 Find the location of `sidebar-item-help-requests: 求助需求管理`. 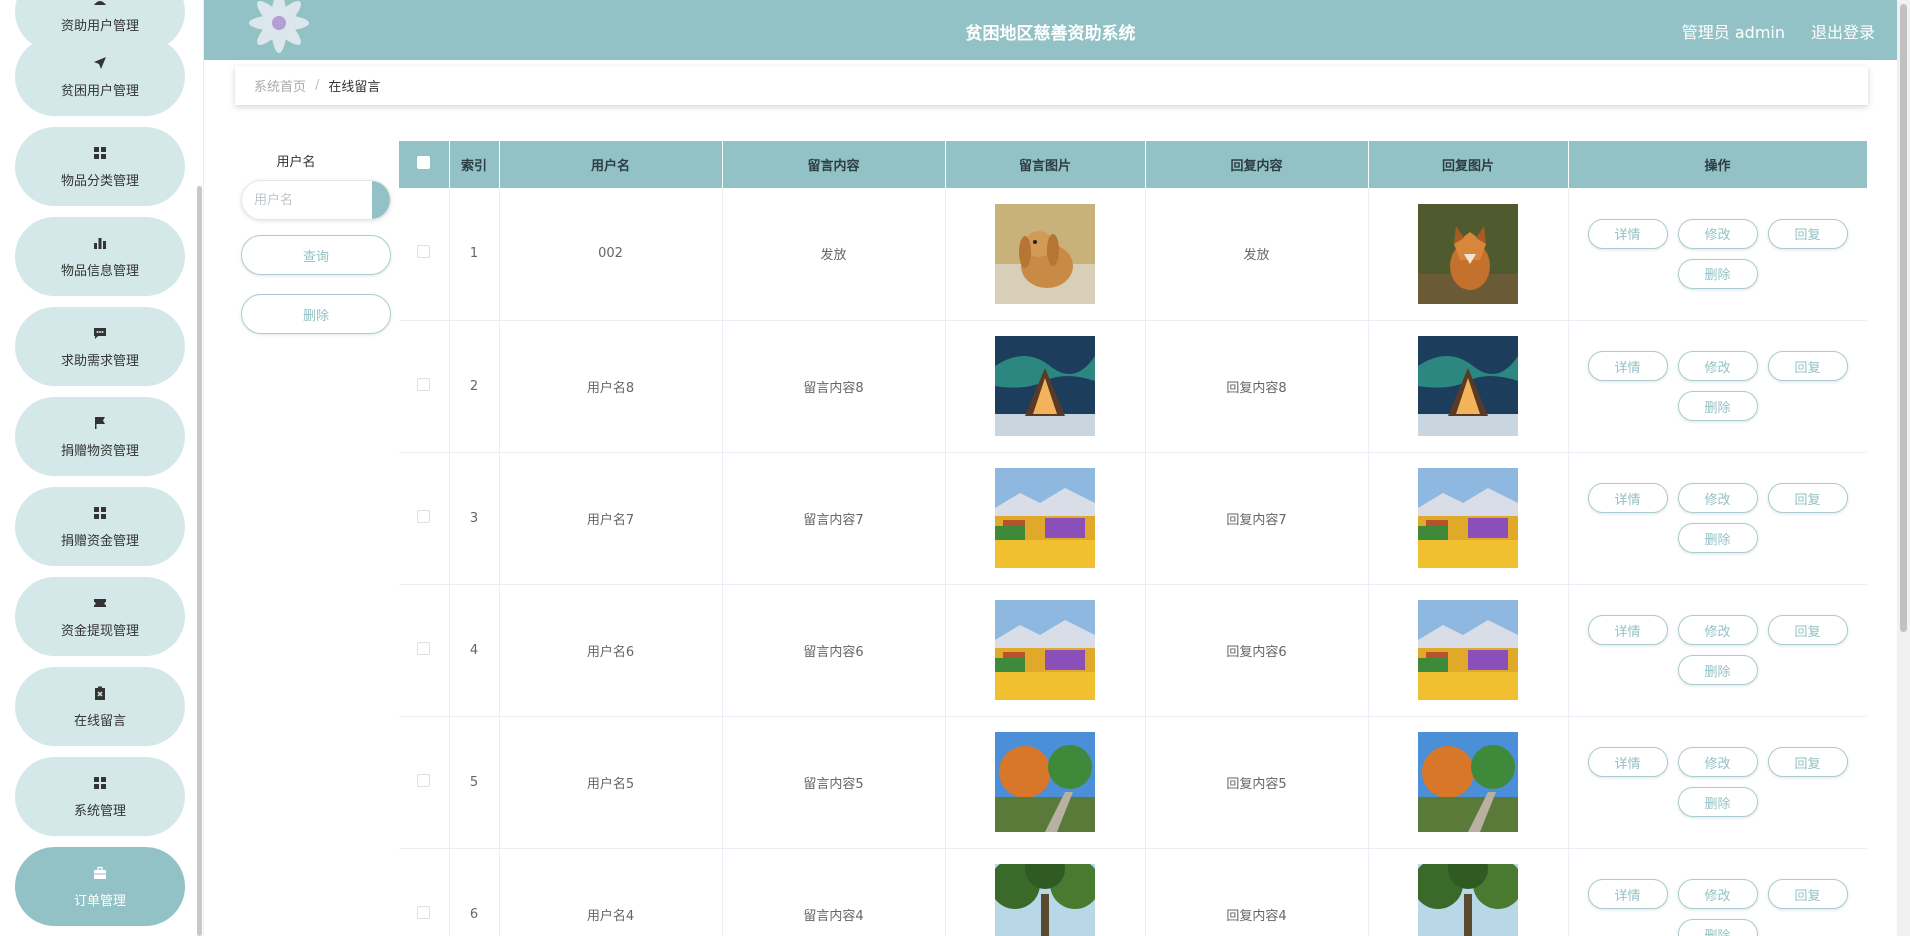

sidebar-item-help-requests: 求助需求管理 is located at coordinates (100, 346).